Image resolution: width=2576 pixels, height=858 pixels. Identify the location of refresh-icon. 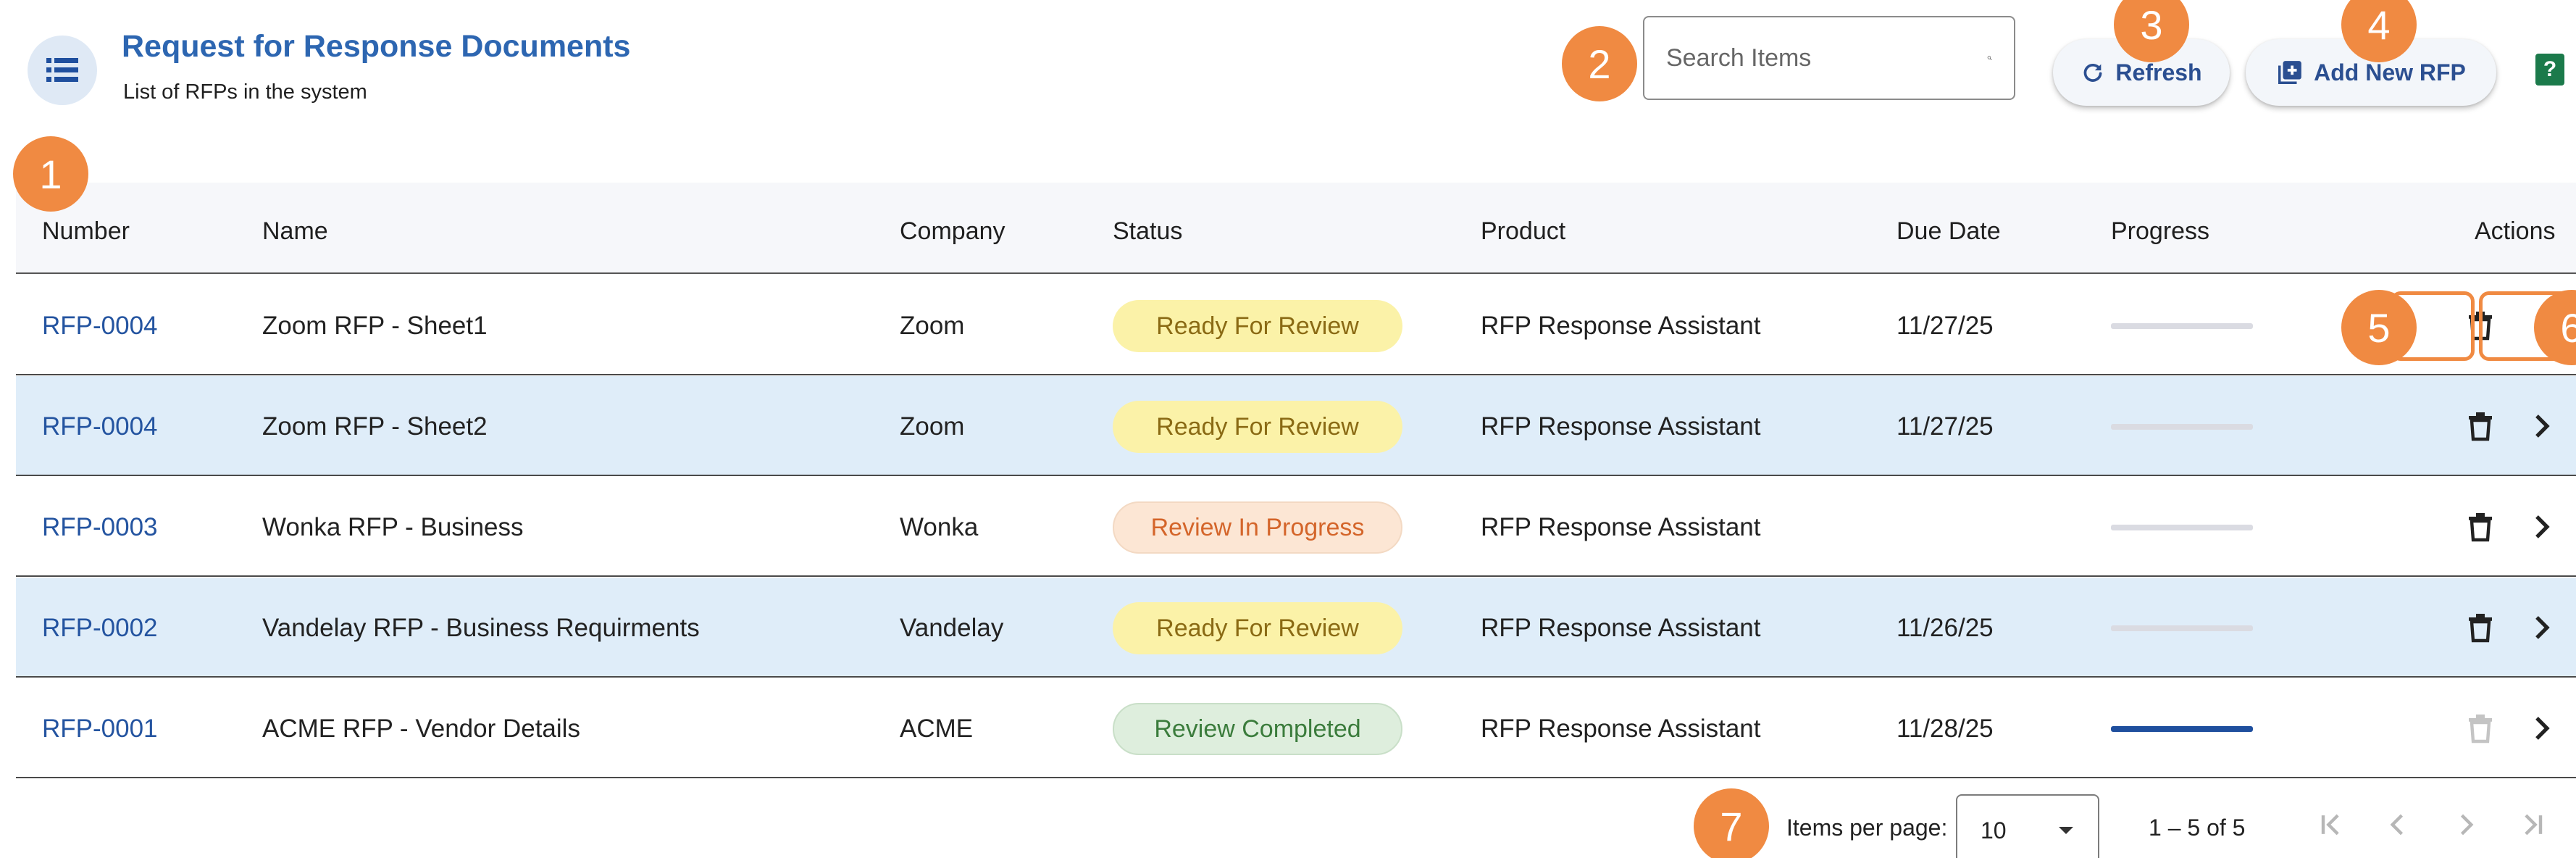
(2093, 72).